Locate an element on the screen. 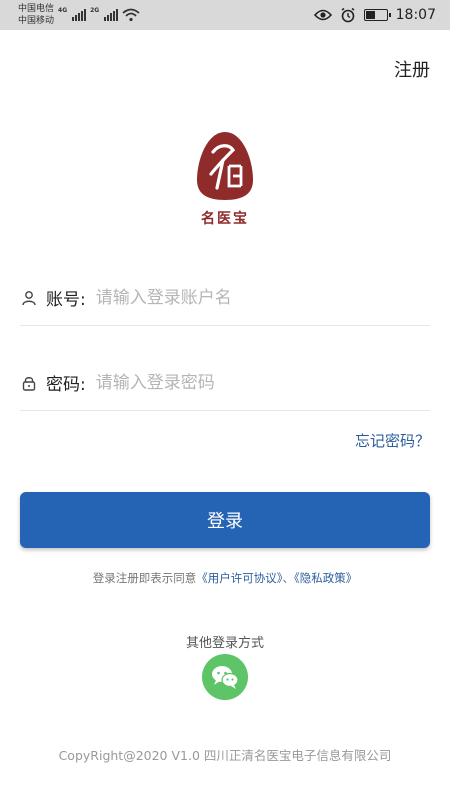 This screenshot has height=800, width=450. wechat-icon is located at coordinates (225, 677).